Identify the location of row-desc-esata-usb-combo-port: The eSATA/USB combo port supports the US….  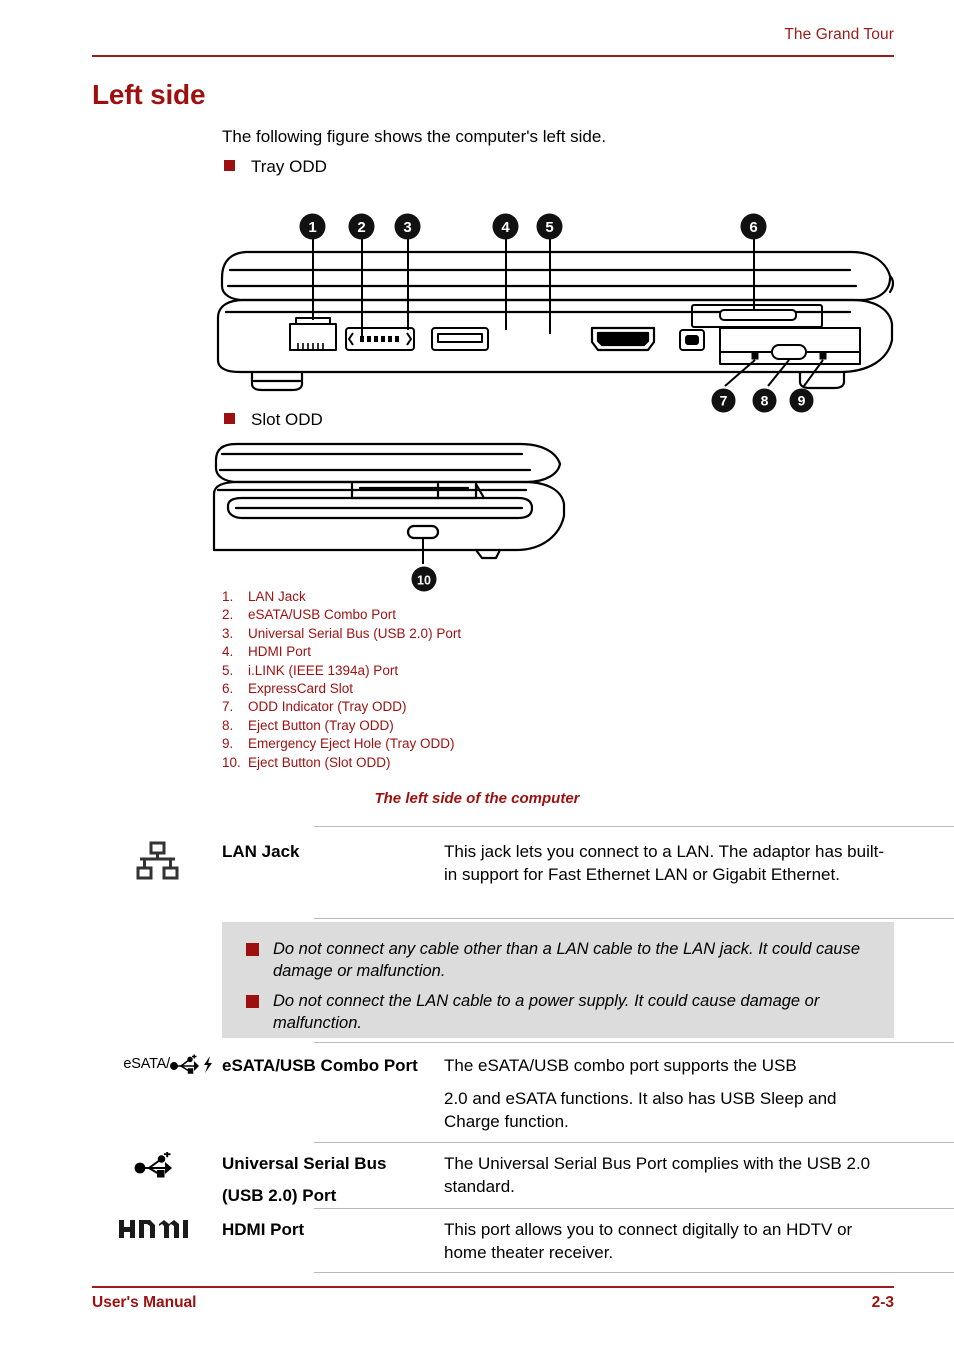
(669, 1093).